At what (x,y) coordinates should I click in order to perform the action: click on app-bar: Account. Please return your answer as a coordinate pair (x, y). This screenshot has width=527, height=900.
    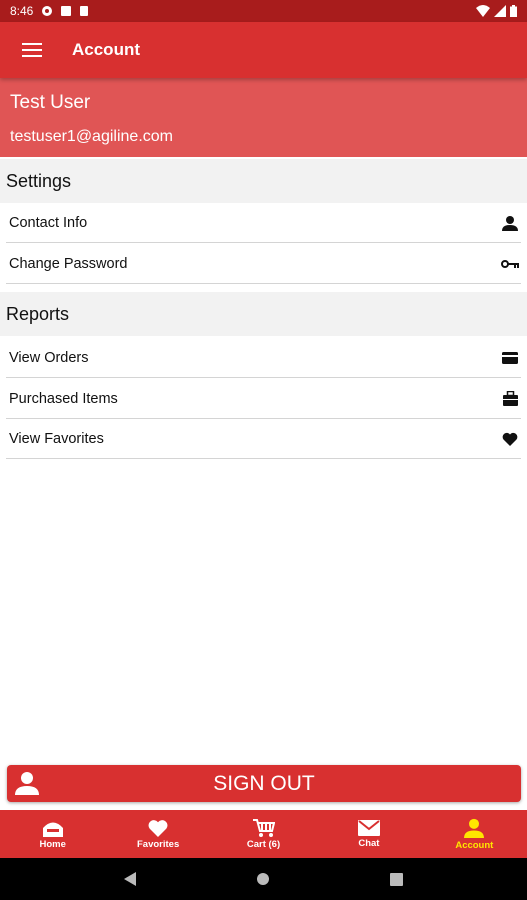
    Looking at the image, I should click on (263, 50).